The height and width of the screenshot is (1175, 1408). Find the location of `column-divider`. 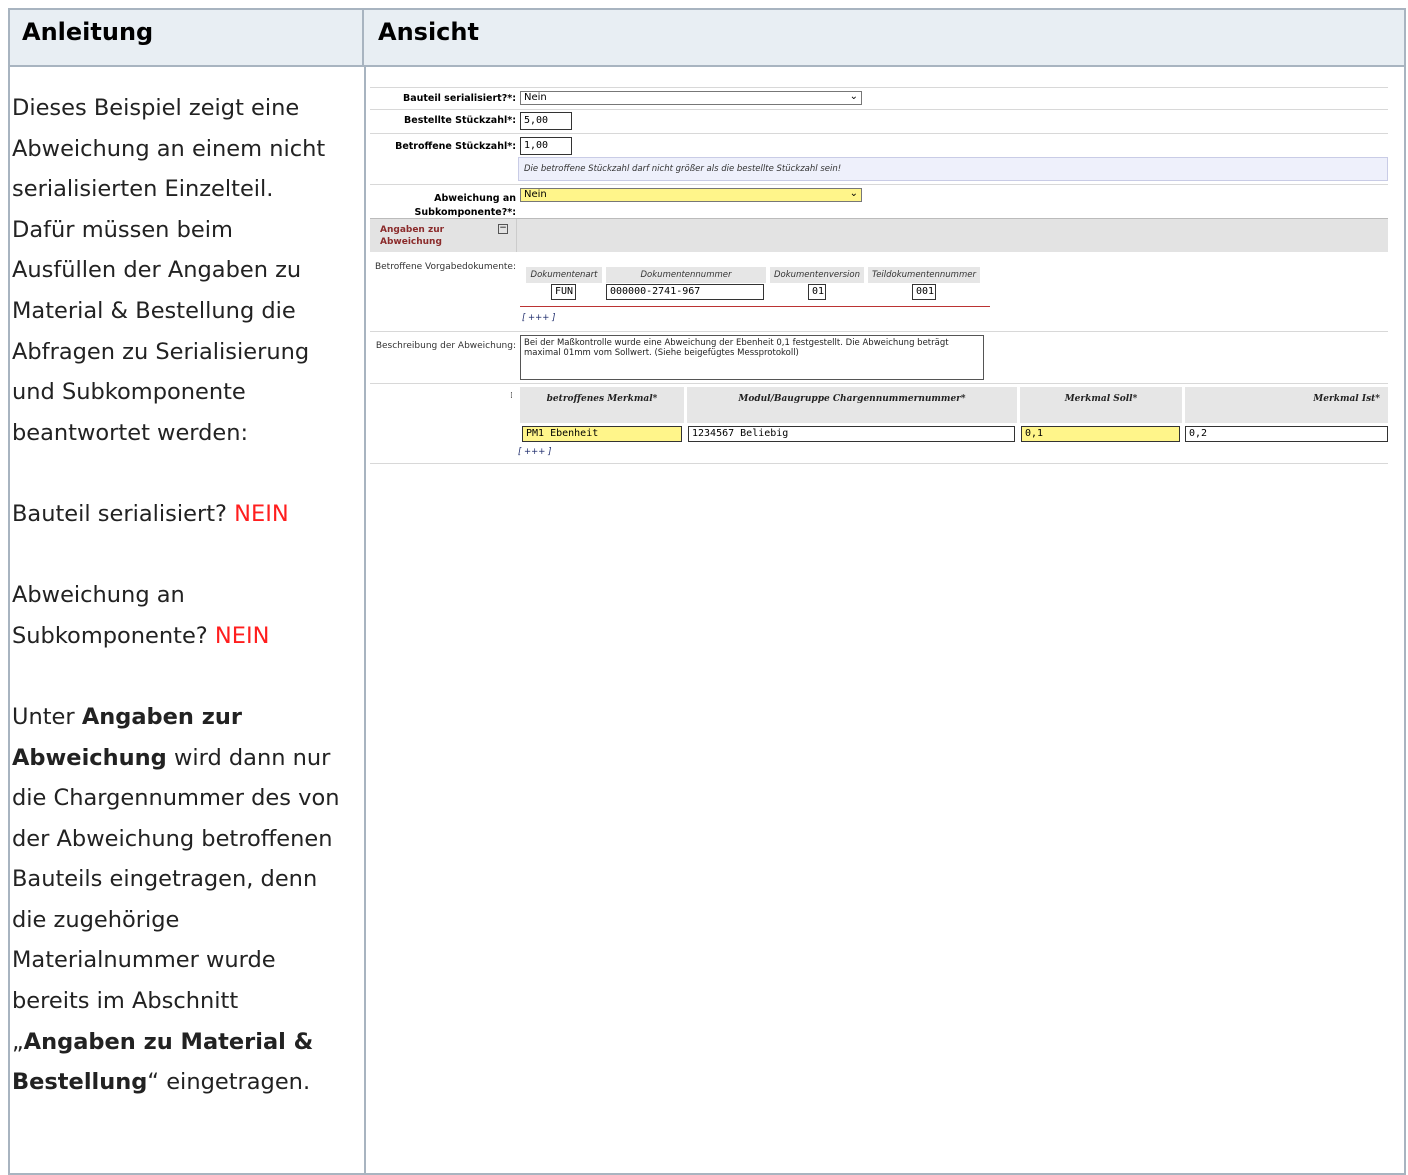

column-divider is located at coordinates (365, 621).